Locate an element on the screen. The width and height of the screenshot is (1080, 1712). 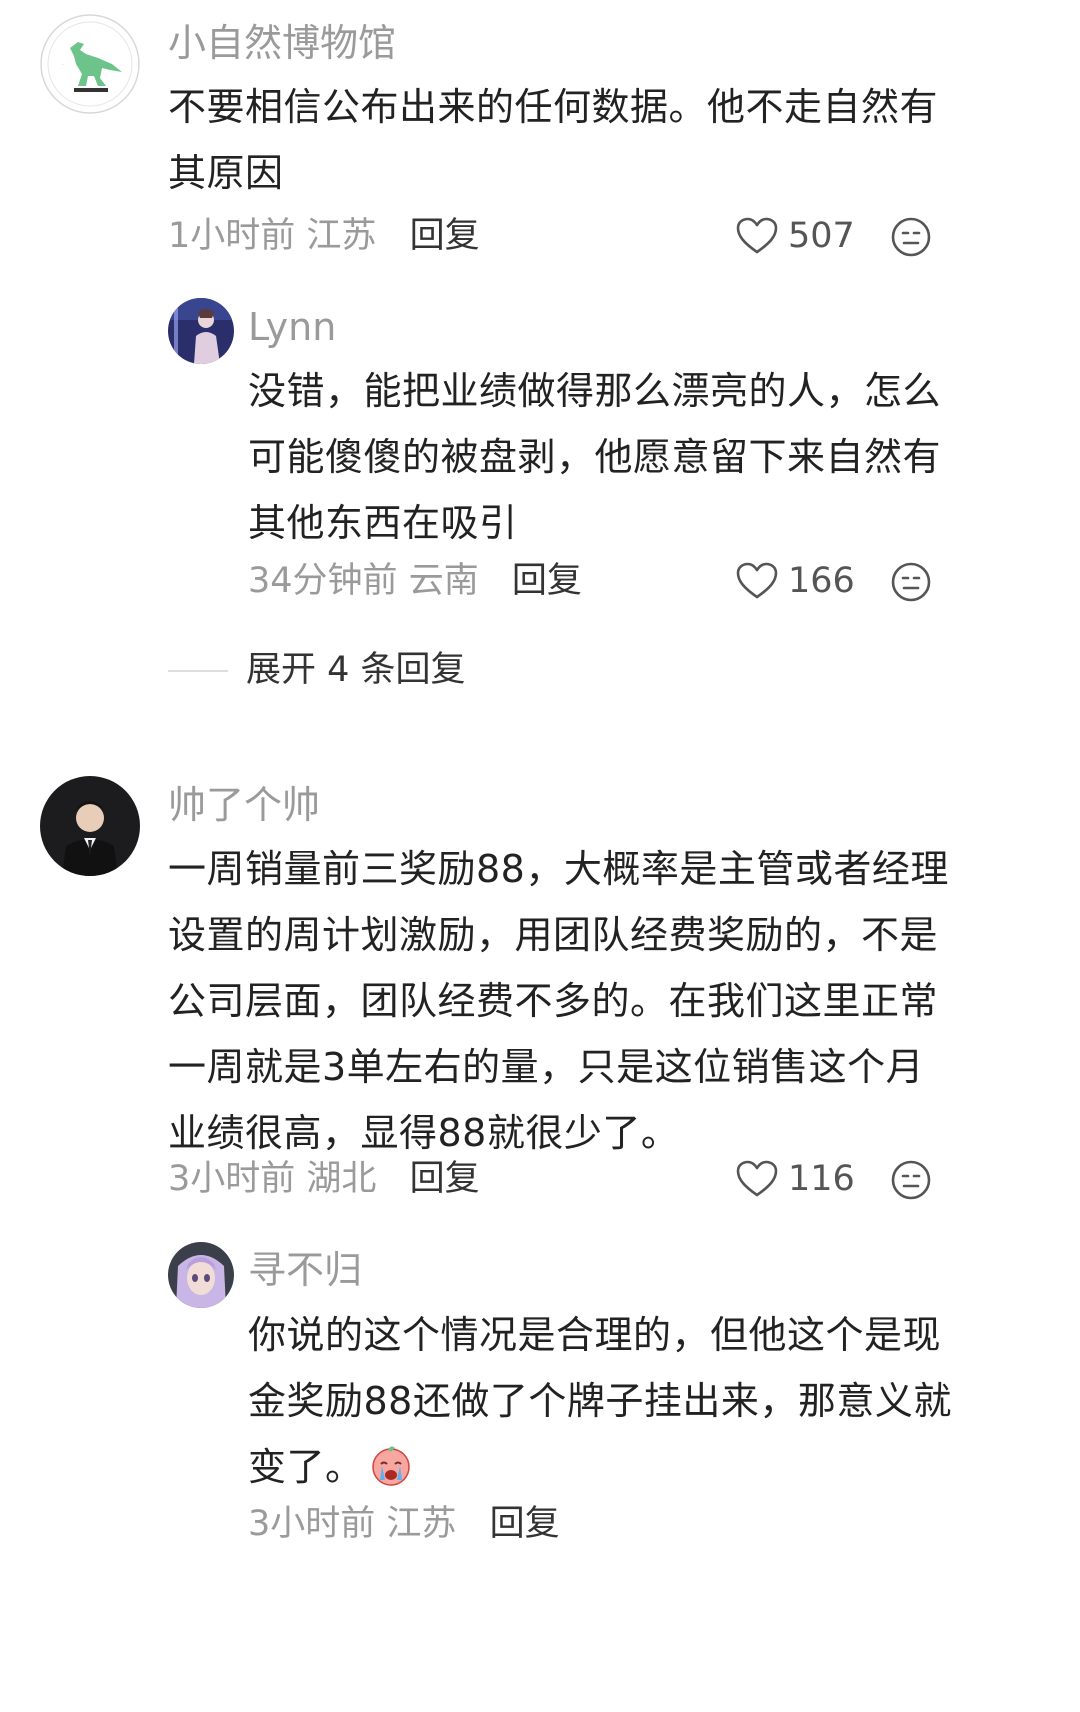
man-in-suit-avatar is located at coordinates (90, 826).